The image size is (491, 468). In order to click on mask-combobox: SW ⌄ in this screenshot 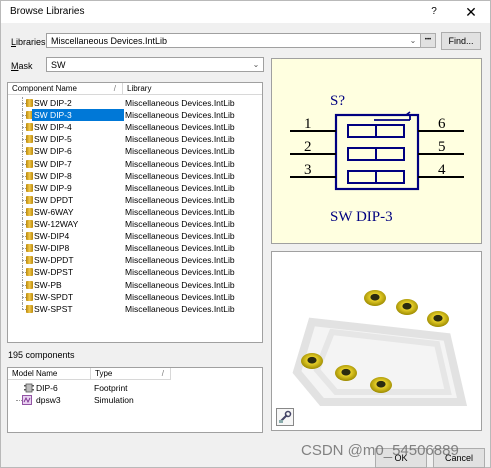, I will do `click(155, 64)`.